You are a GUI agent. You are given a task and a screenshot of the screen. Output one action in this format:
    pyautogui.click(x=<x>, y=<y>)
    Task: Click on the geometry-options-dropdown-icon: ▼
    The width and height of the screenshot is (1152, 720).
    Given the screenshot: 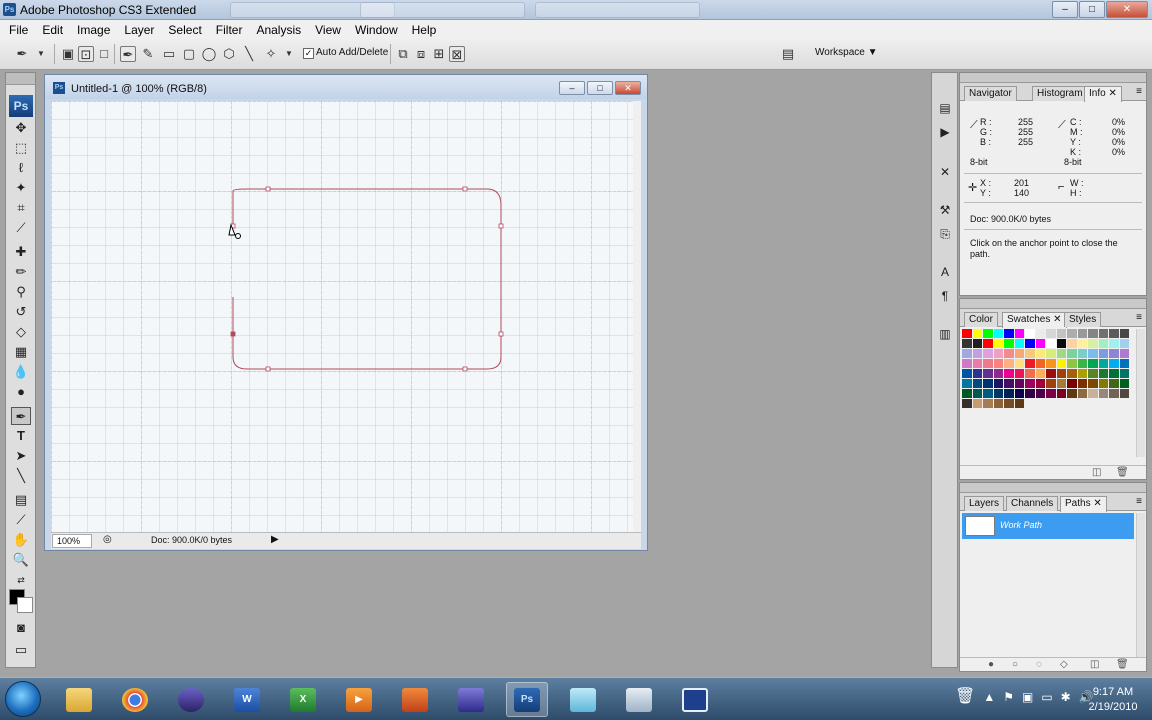 What is the action you would take?
    pyautogui.click(x=289, y=54)
    